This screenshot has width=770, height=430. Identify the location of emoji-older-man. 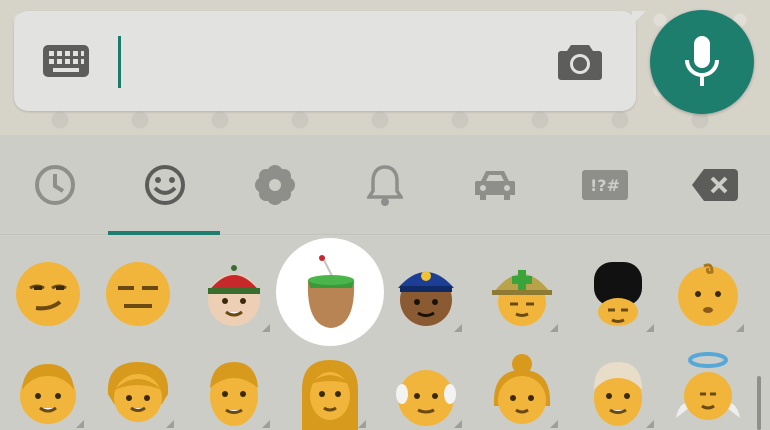
(426, 386).